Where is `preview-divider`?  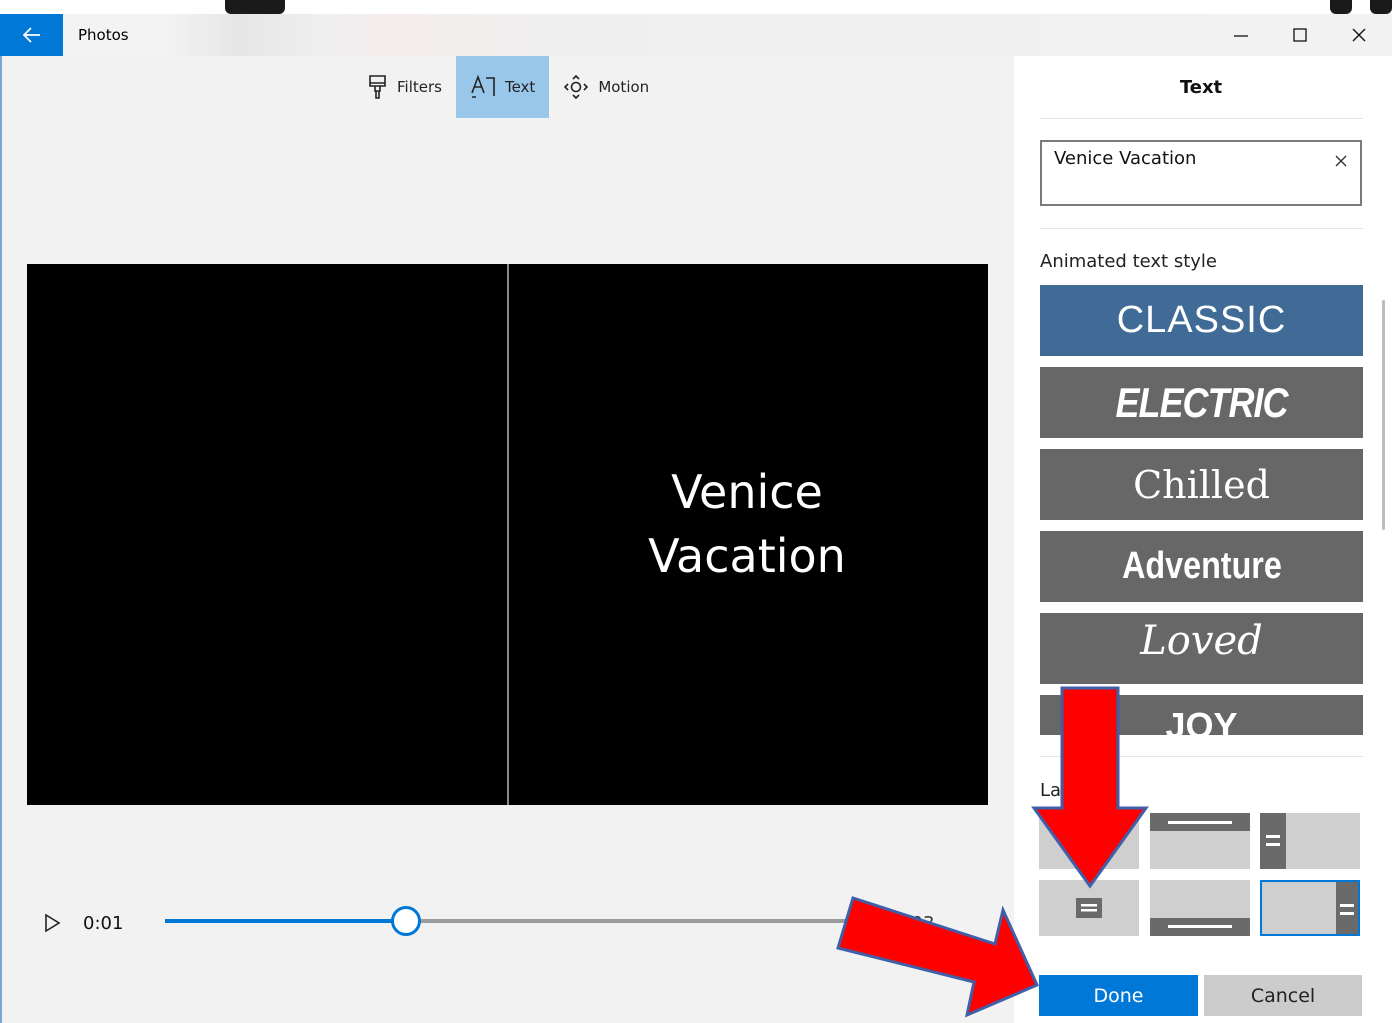
preview-divider is located at coordinates (508, 534).